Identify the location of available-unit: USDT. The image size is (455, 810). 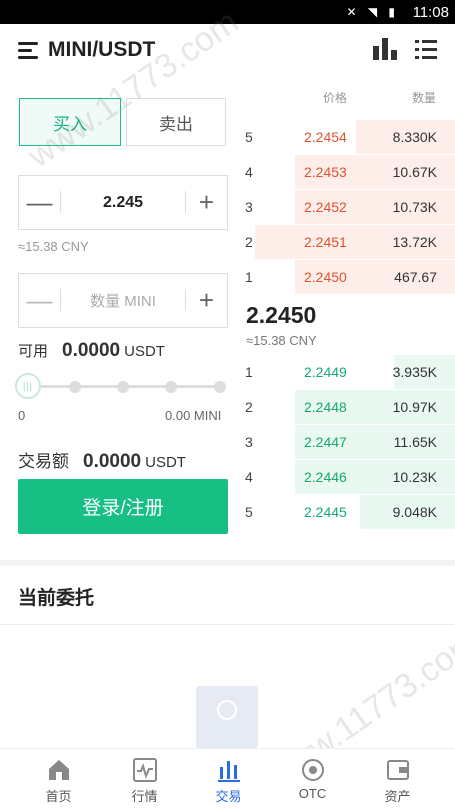
(144, 351).